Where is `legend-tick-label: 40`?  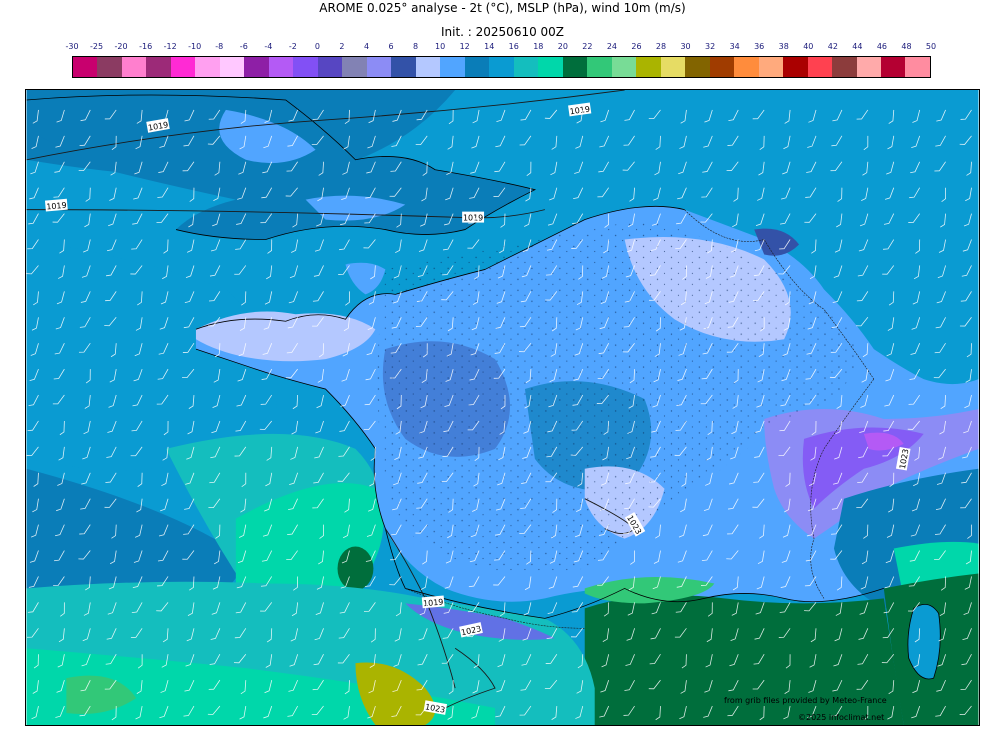 legend-tick-label: 40 is located at coordinates (808, 46).